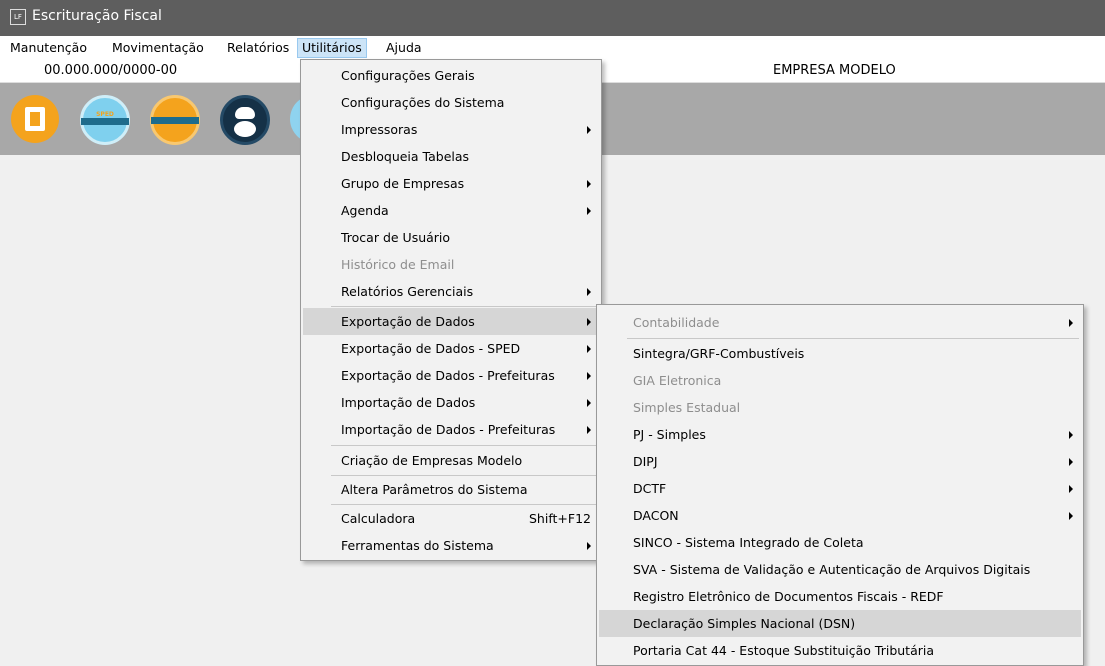 This screenshot has width=1105, height=666. Describe the element at coordinates (451, 156) in the screenshot. I see `menu-item-desbloqueia-tabelas: Desbloqueia Tabelas` at that location.